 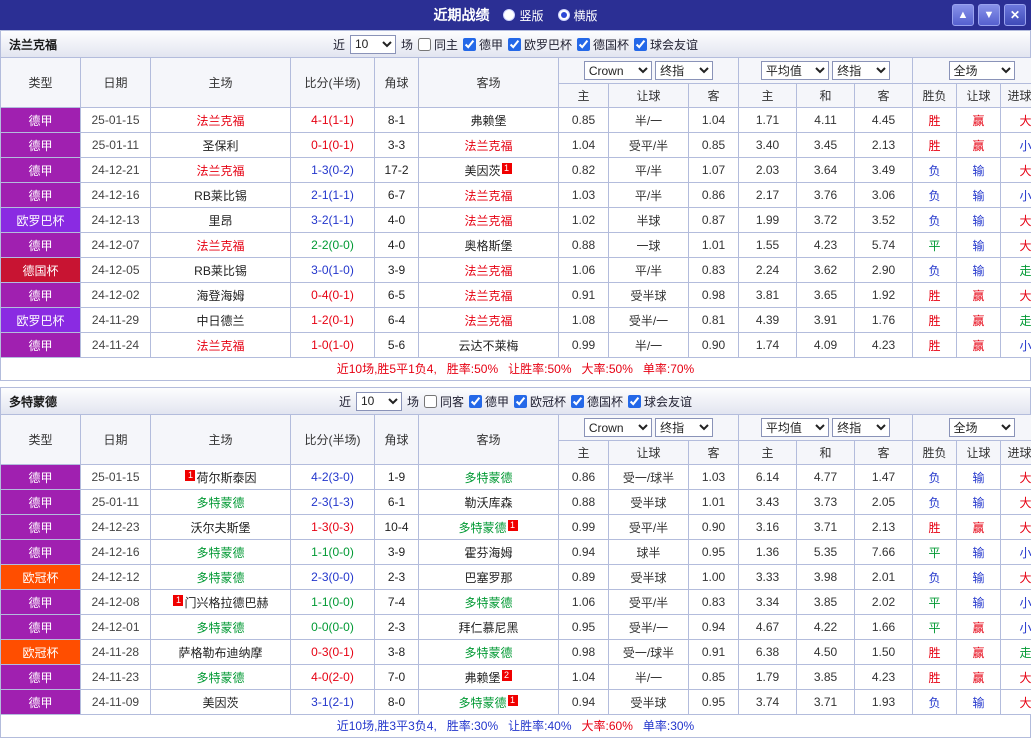 What do you see at coordinates (488, 503) in the screenshot?
I see `team-name: 勒沃库森` at bounding box center [488, 503].